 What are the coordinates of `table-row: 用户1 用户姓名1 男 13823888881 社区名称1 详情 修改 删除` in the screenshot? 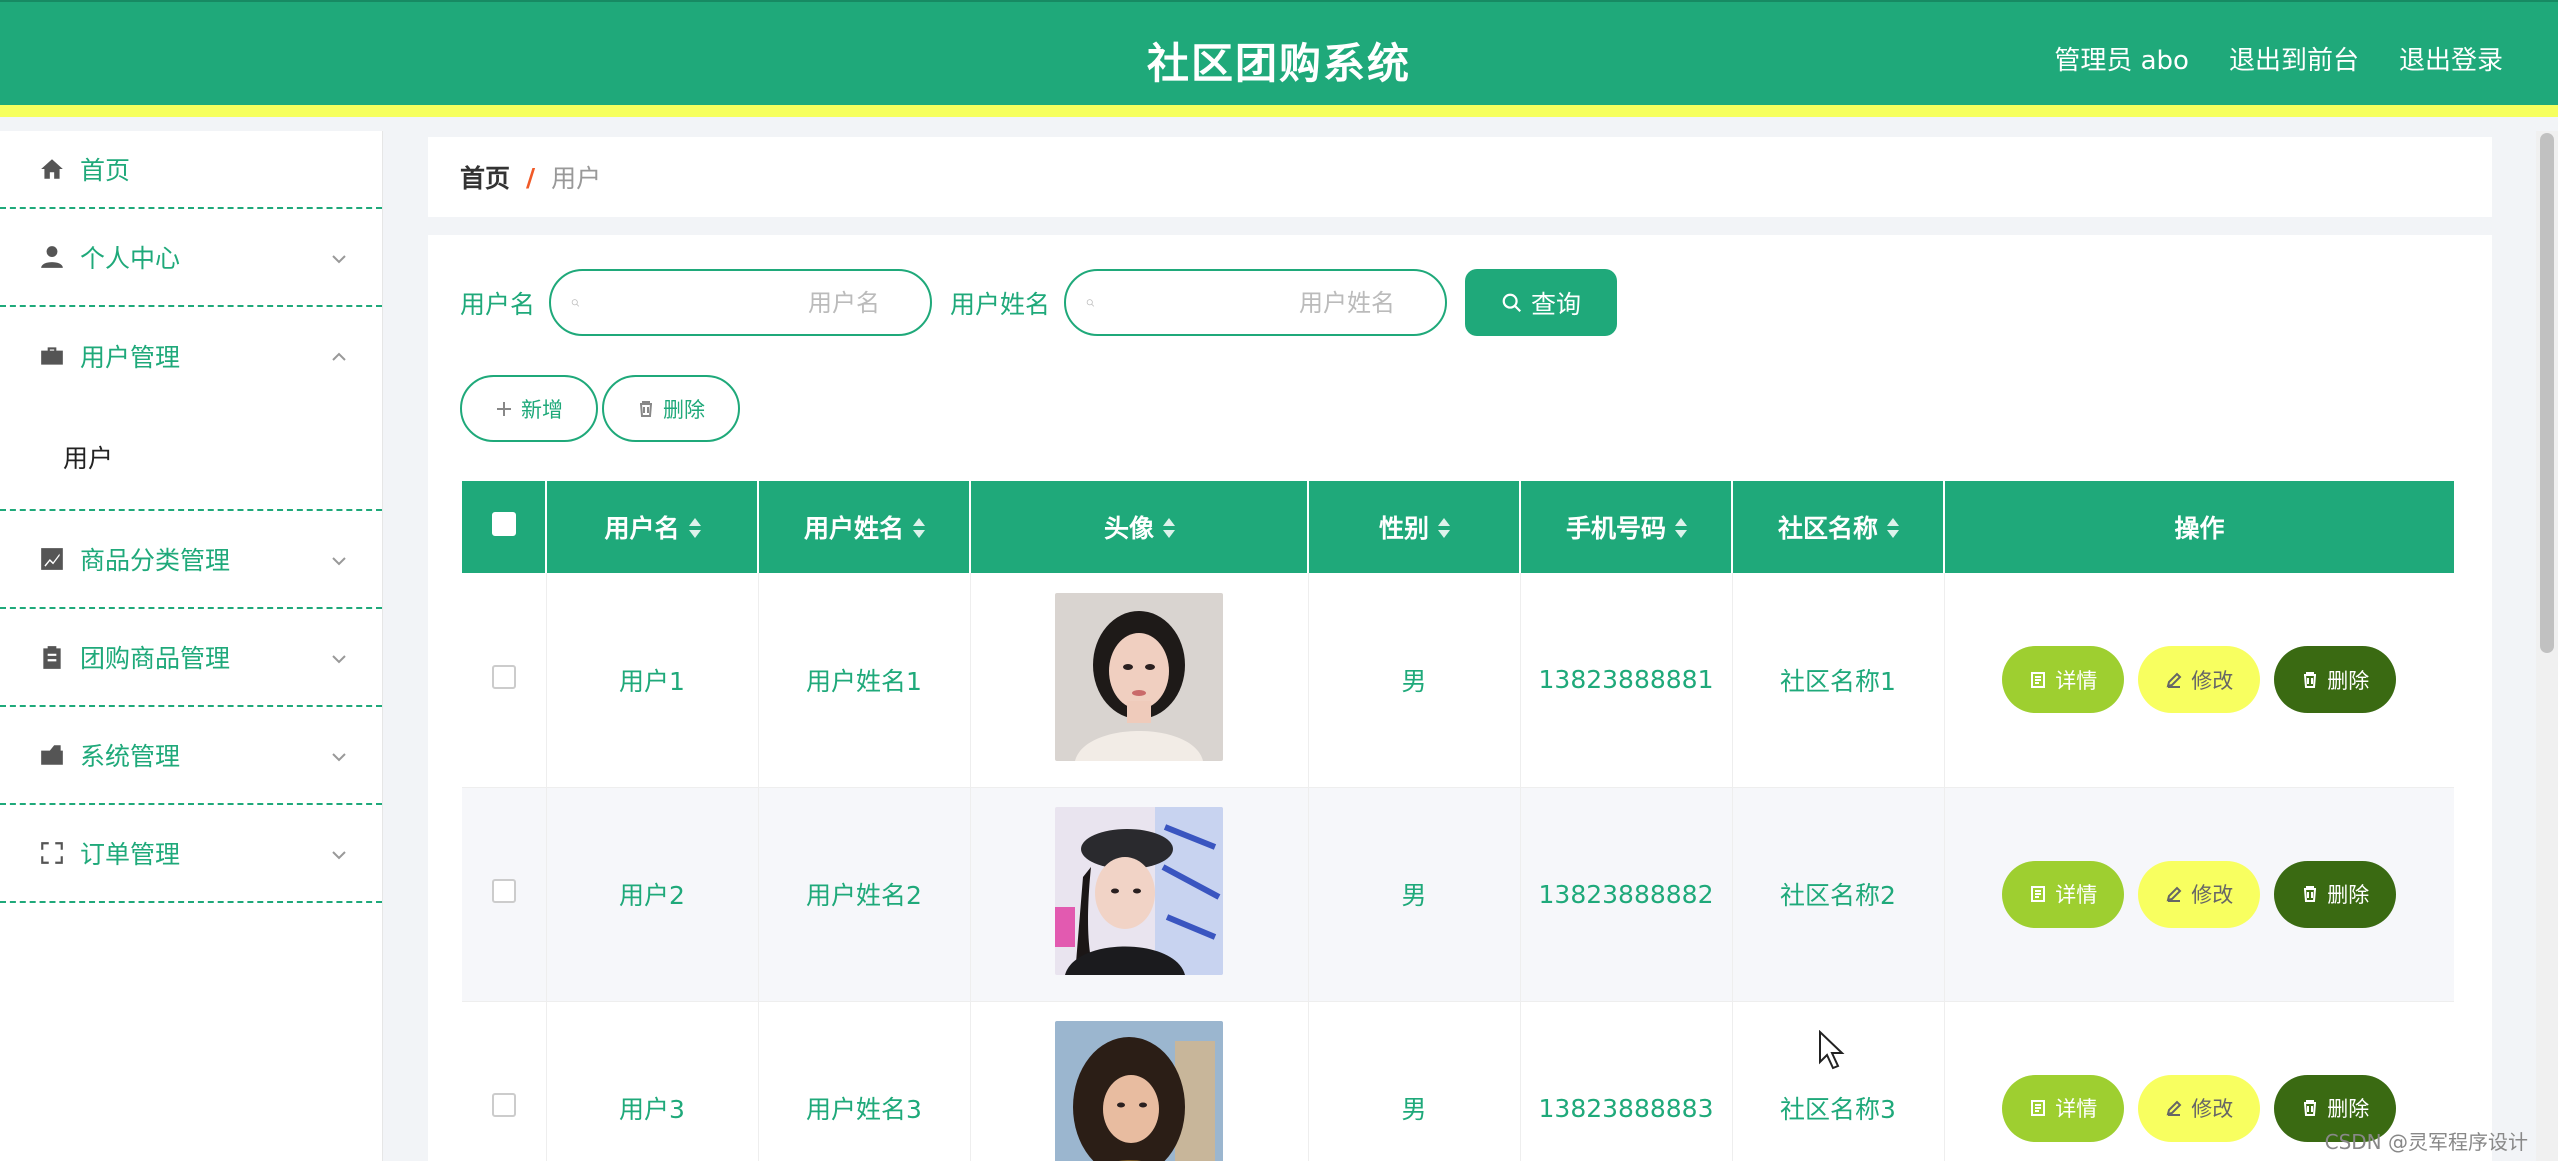 It's located at (1458, 680).